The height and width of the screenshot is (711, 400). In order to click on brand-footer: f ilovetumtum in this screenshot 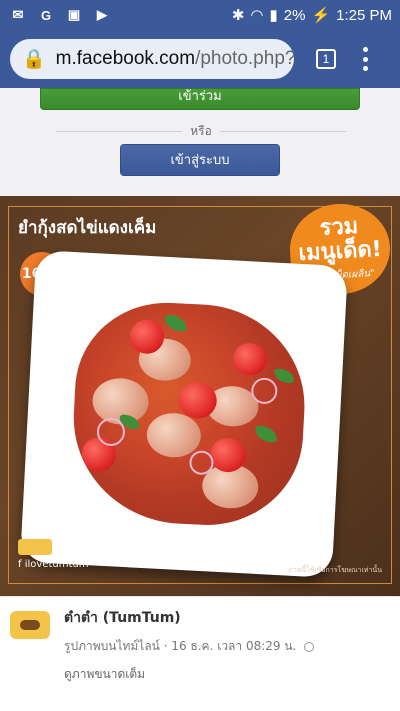, I will do `click(78, 554)`.